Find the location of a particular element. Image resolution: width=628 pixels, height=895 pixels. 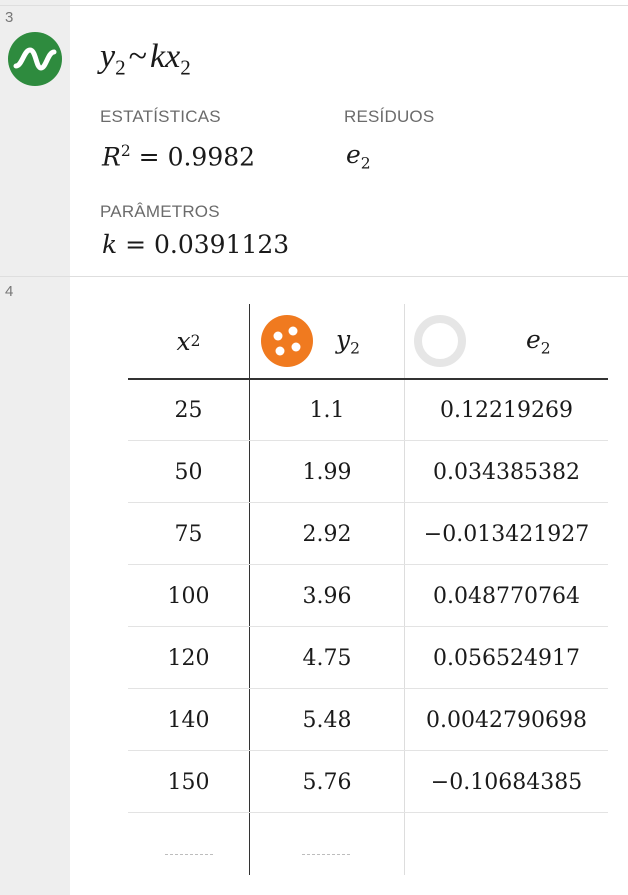

table-cell: 25 is located at coordinates (188, 410).